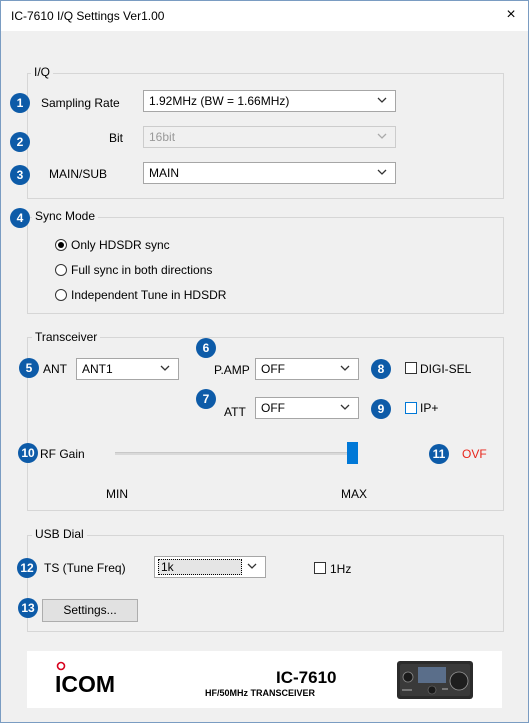  I want to click on digisel-label: DIGI-SEL, so click(446, 369).